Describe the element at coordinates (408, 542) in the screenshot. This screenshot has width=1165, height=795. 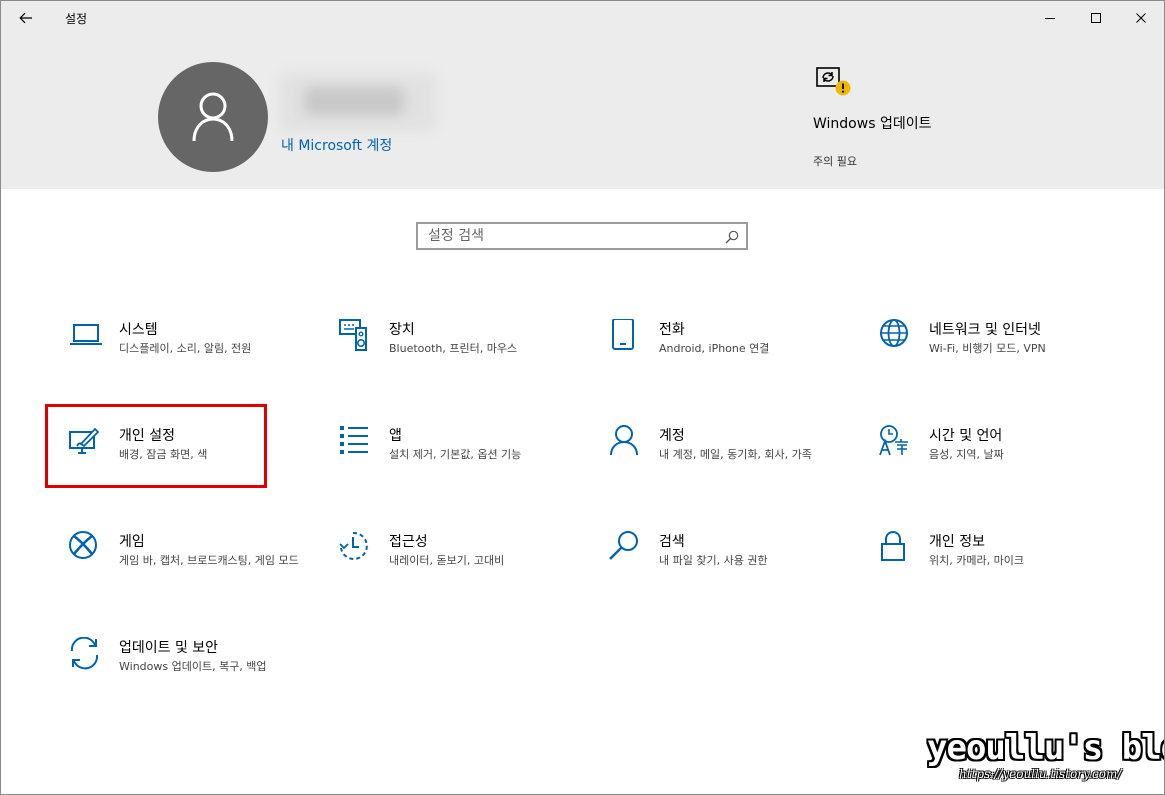
I see `tile-name: 접근성` at that location.